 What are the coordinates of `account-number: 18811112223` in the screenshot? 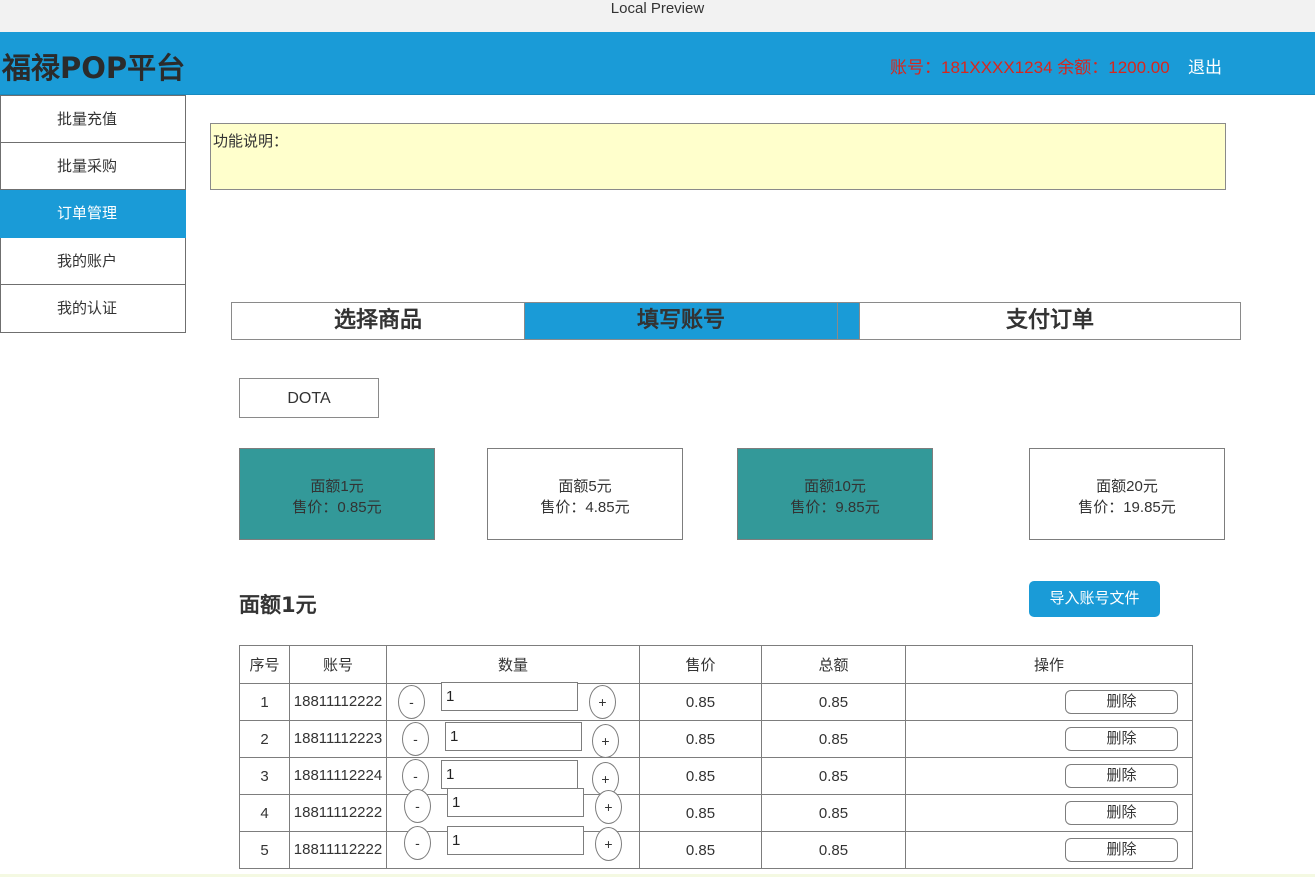 It's located at (338, 738).